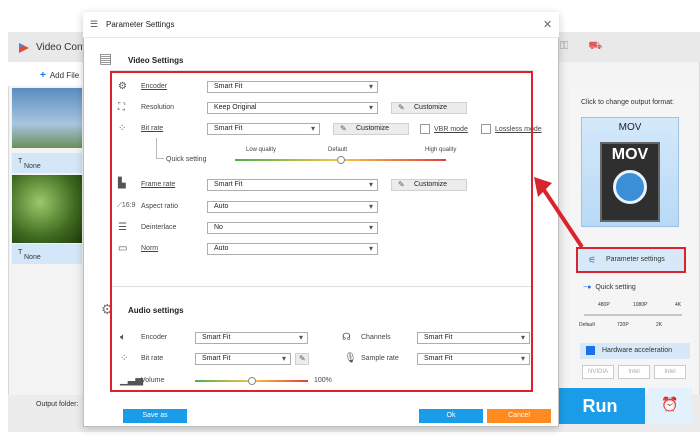 The image size is (700, 440). What do you see at coordinates (43, 75) in the screenshot?
I see `plus-icon: +` at bounding box center [43, 75].